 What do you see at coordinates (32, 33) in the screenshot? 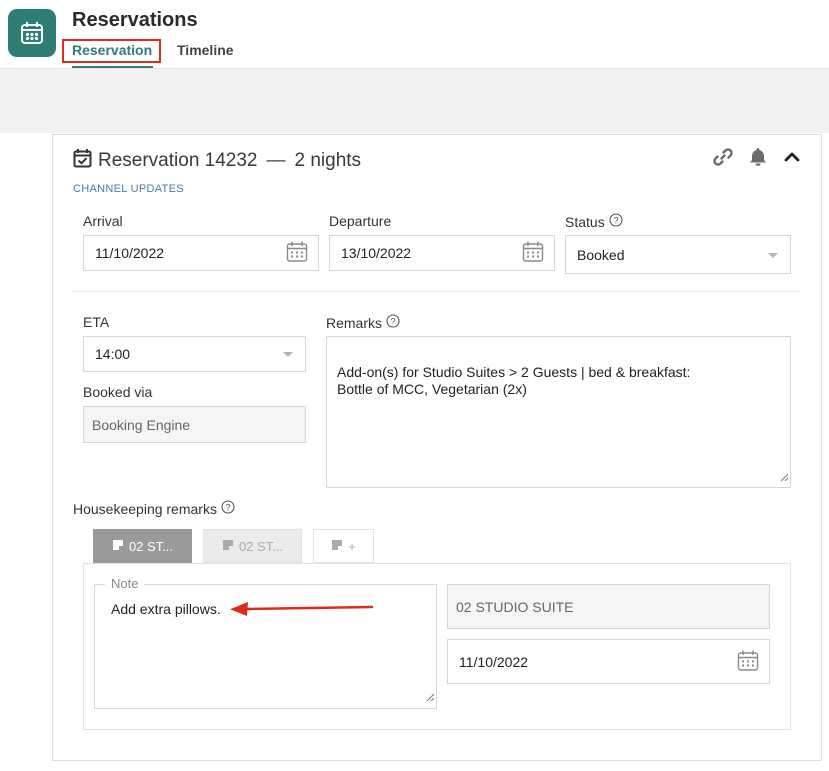
I see `app-calendar-icon` at bounding box center [32, 33].